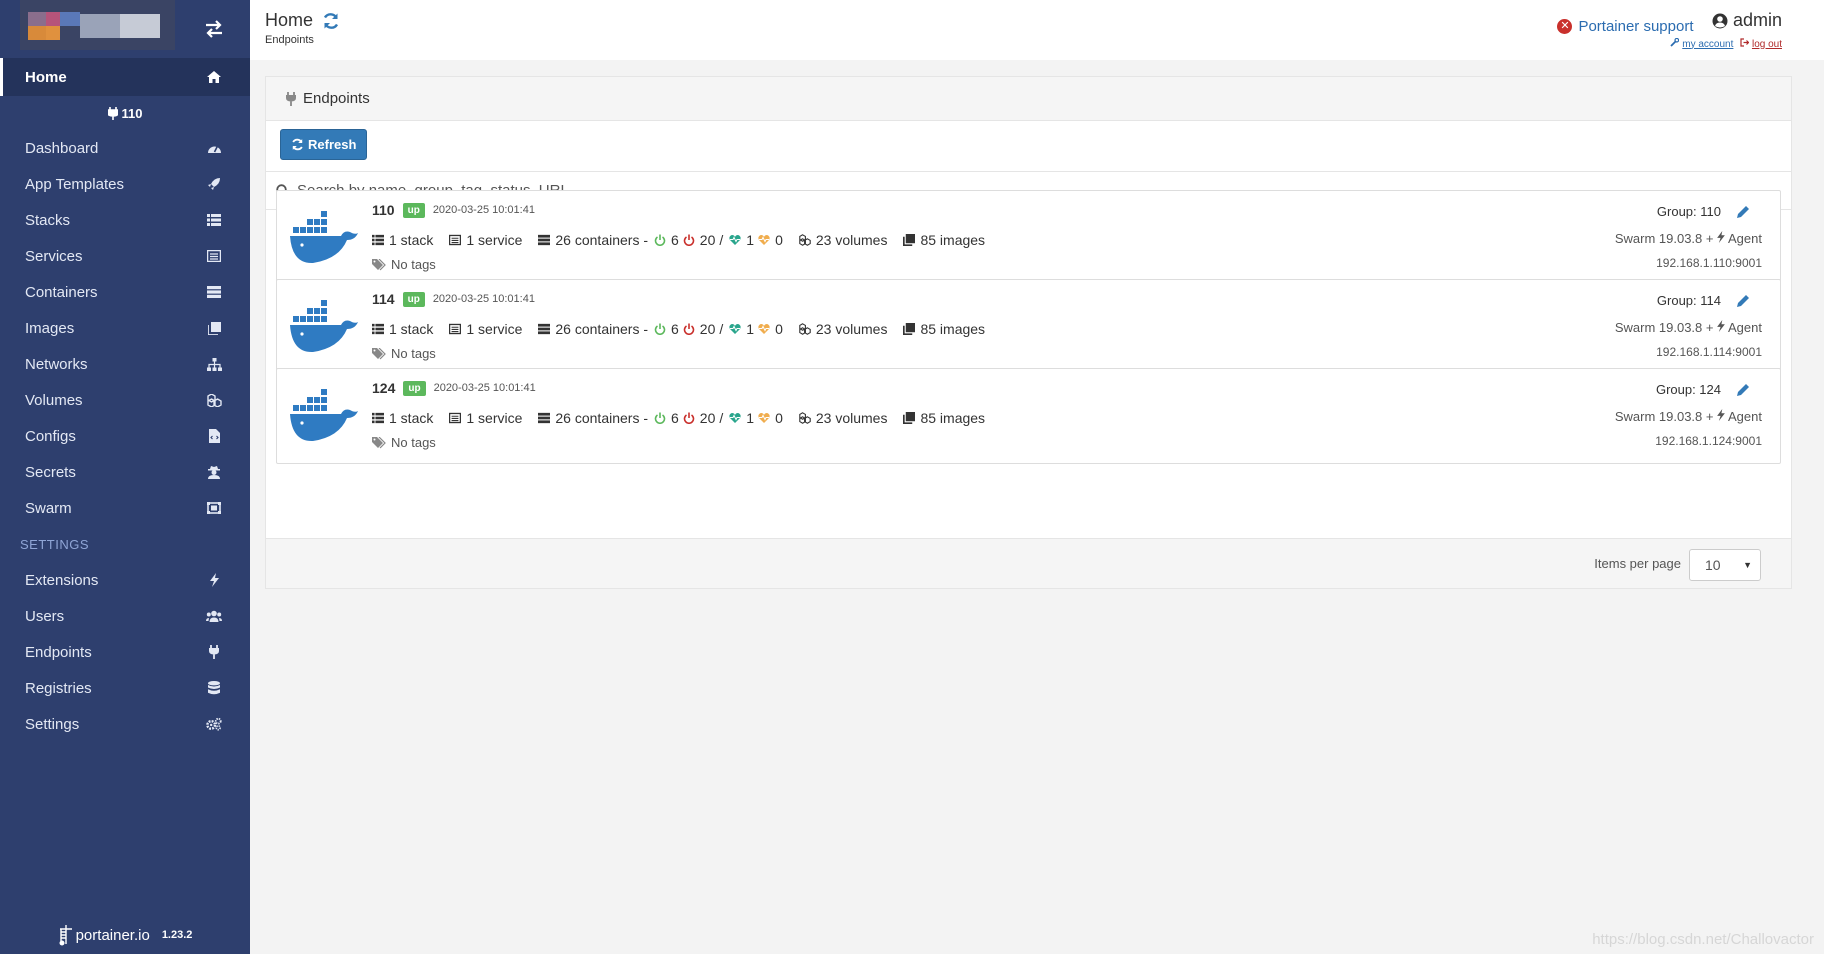 The image size is (1824, 954). Describe the element at coordinates (1745, 42) in the screenshot. I see `sign-out-icon` at that location.